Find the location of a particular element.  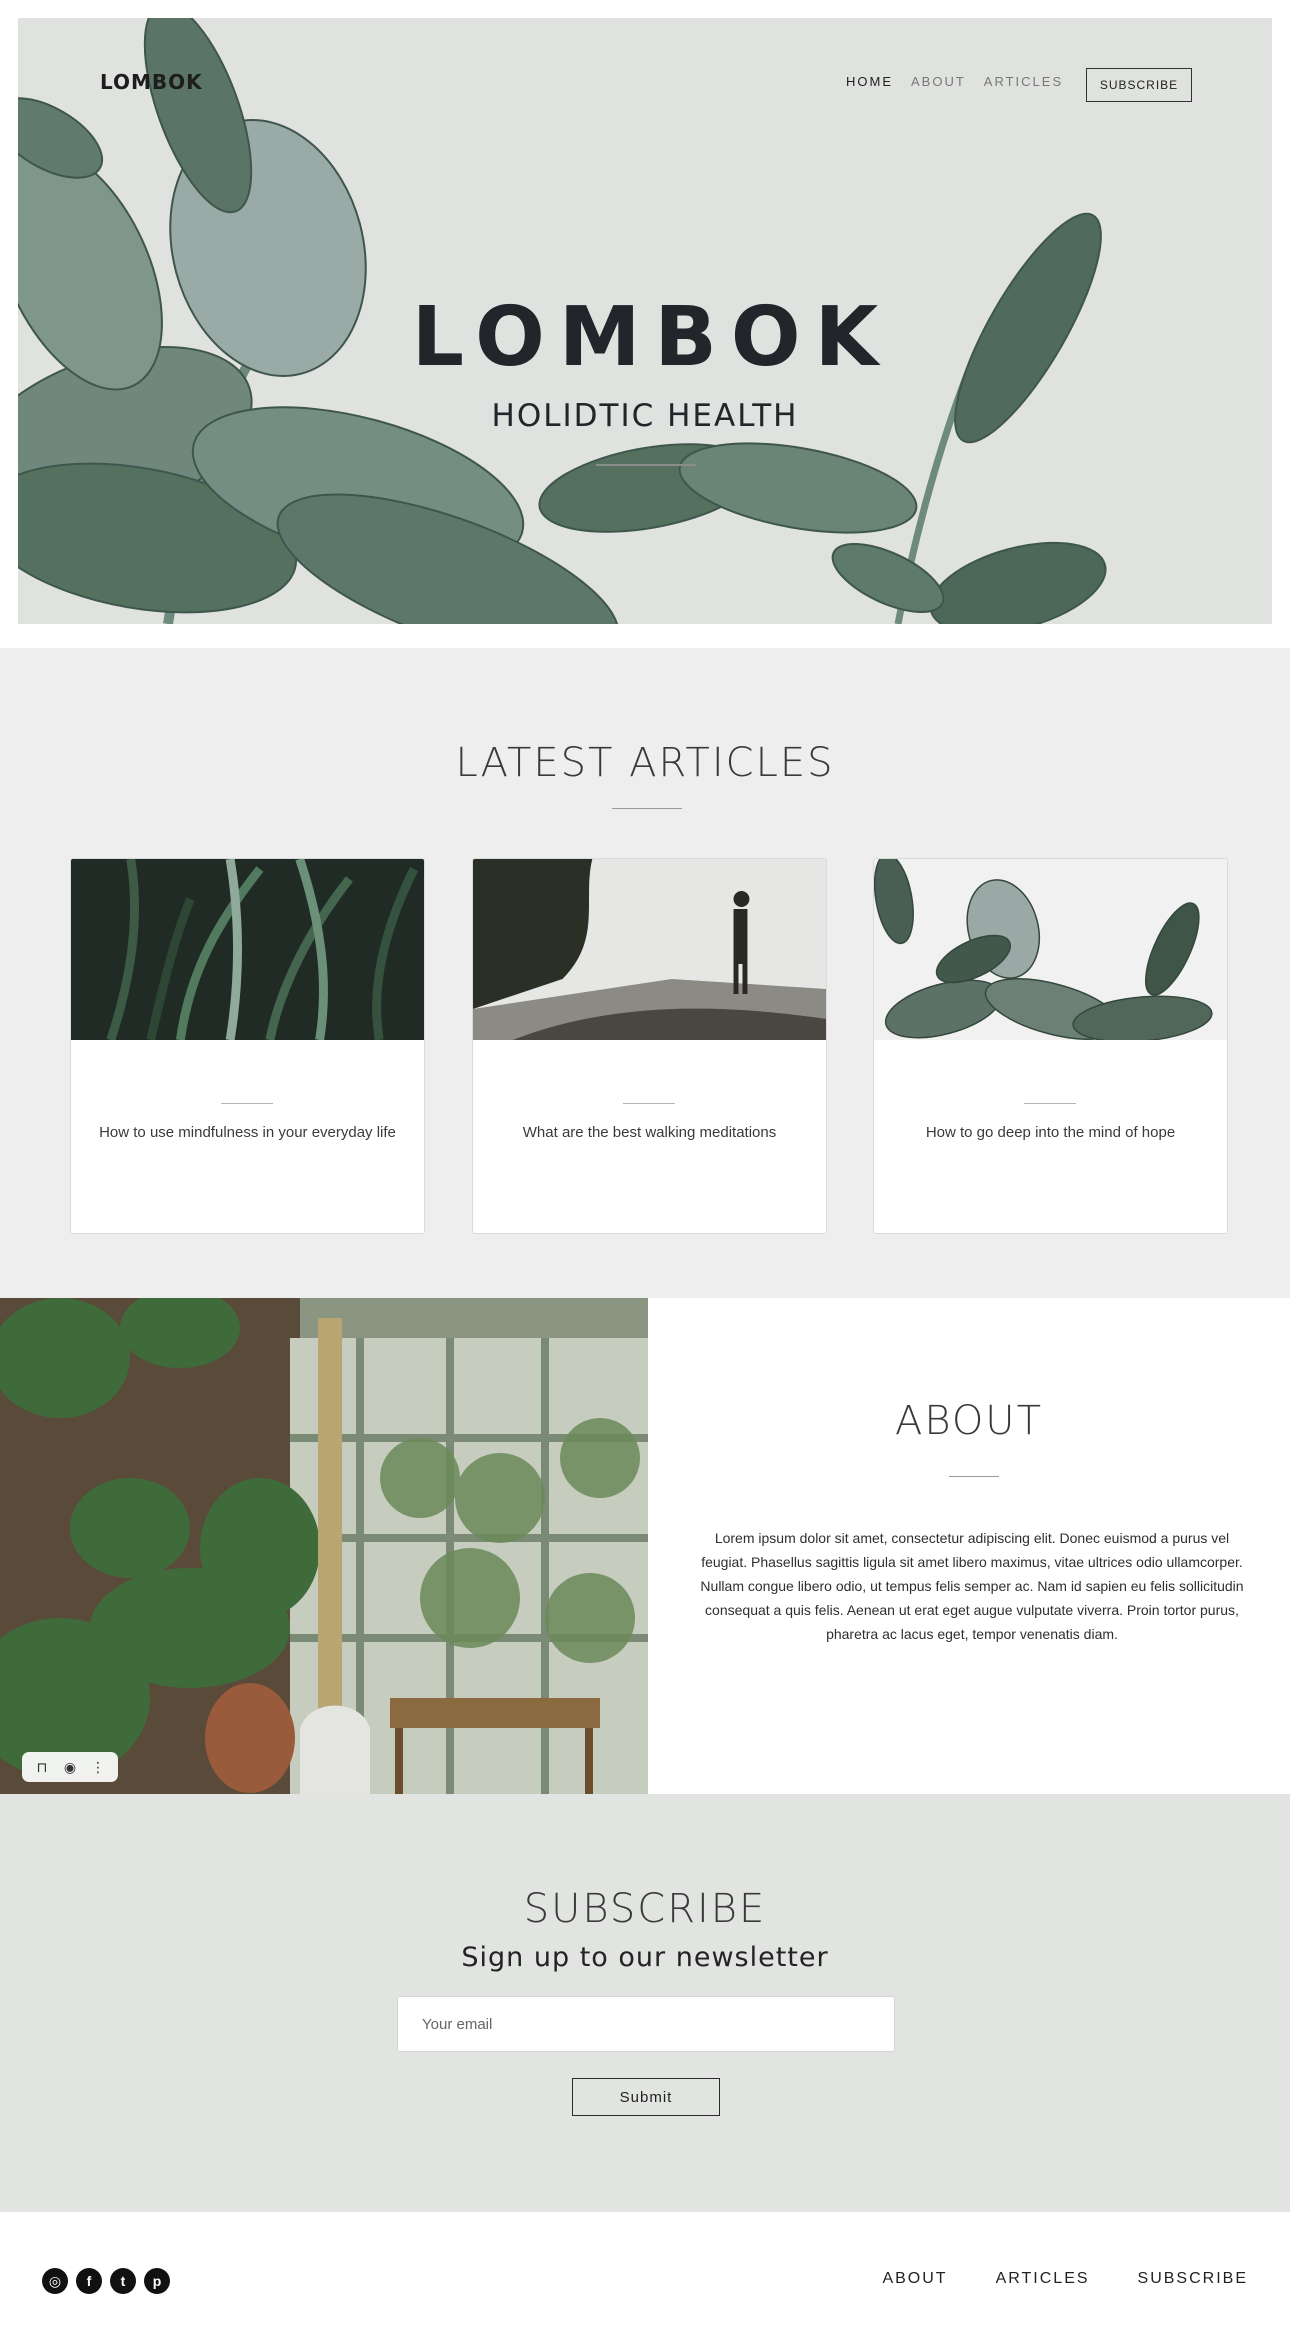

about-greenhouse-image is located at coordinates (324, 1546).